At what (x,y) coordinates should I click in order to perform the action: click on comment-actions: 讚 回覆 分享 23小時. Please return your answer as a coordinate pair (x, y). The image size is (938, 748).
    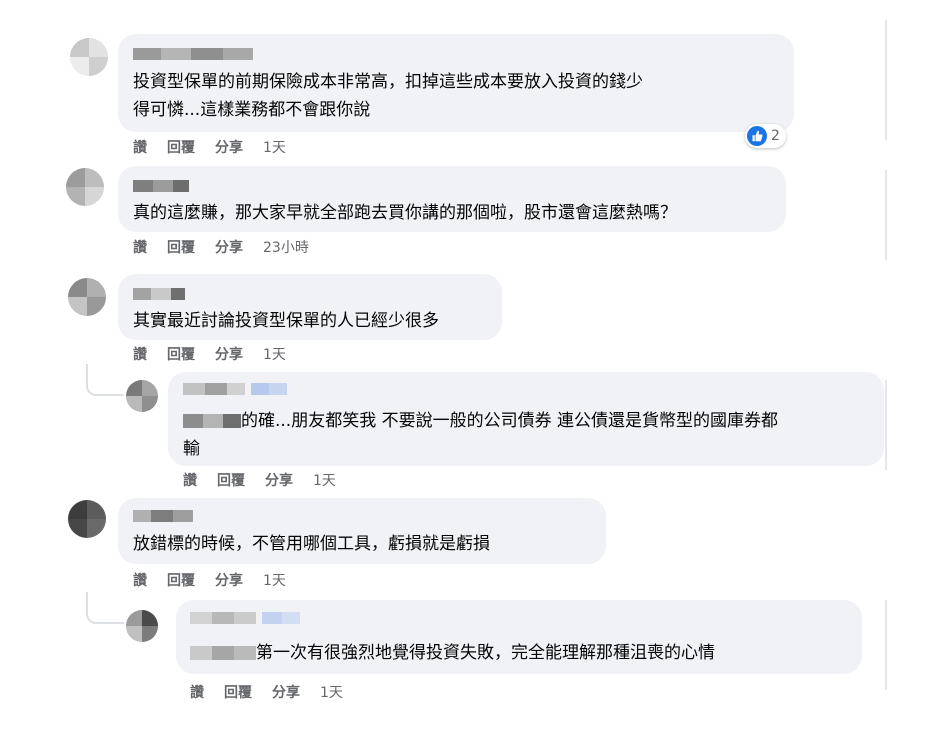
    Looking at the image, I should click on (231, 248).